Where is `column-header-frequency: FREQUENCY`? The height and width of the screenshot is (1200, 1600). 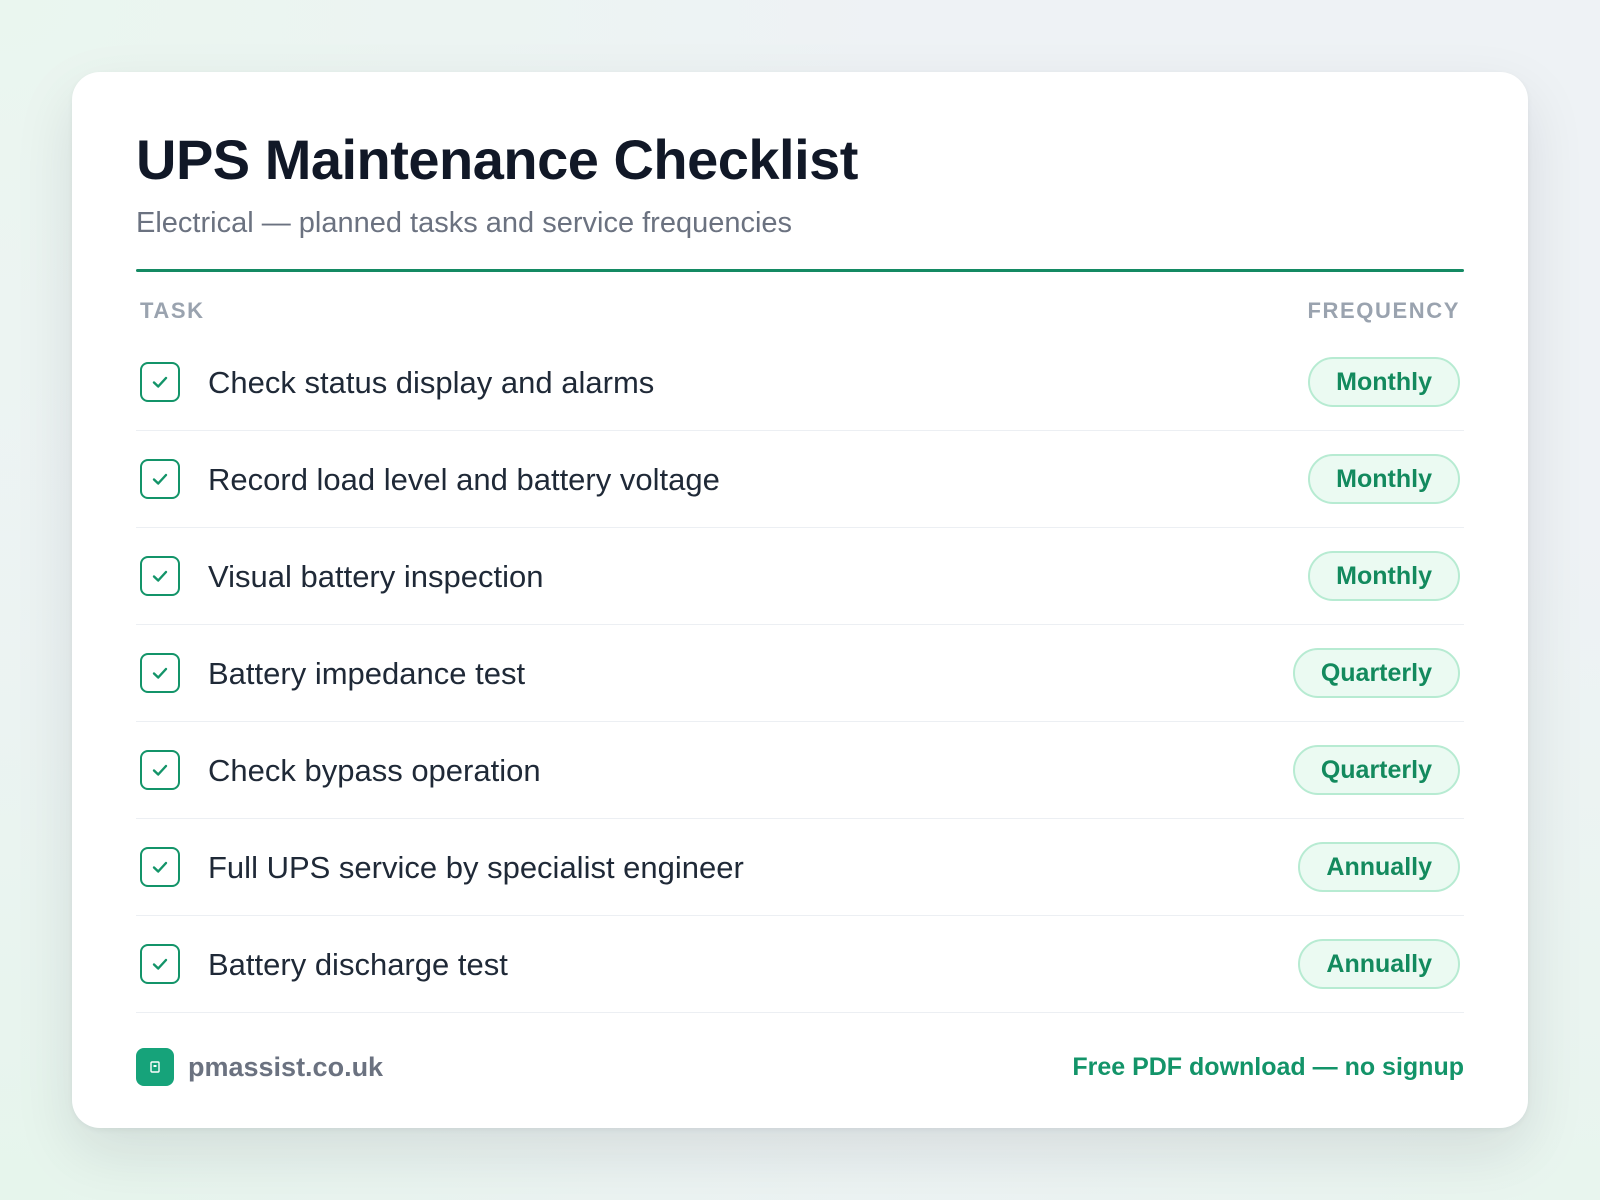 column-header-frequency: FREQUENCY is located at coordinates (1383, 311).